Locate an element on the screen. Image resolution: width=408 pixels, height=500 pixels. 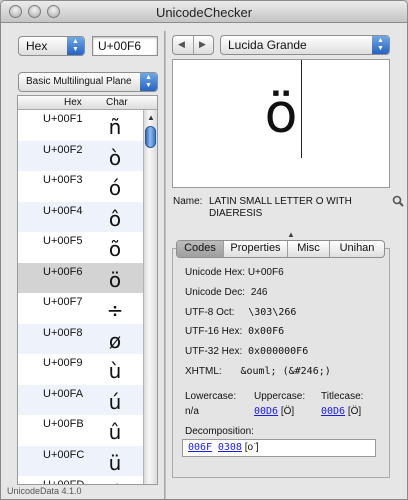
list-item: U+00FD ý is located at coordinates (80, 480).